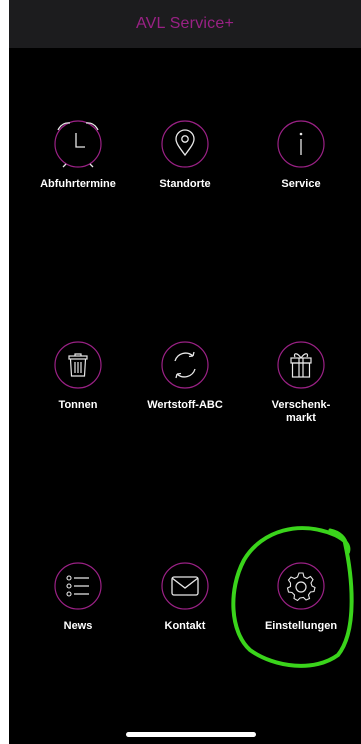  Describe the element at coordinates (185, 586) in the screenshot. I see `envelope-icon` at that location.